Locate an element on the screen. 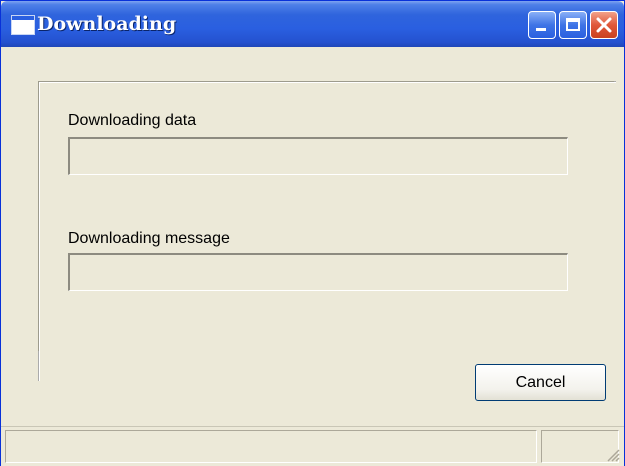  minimize-button is located at coordinates (542, 25).